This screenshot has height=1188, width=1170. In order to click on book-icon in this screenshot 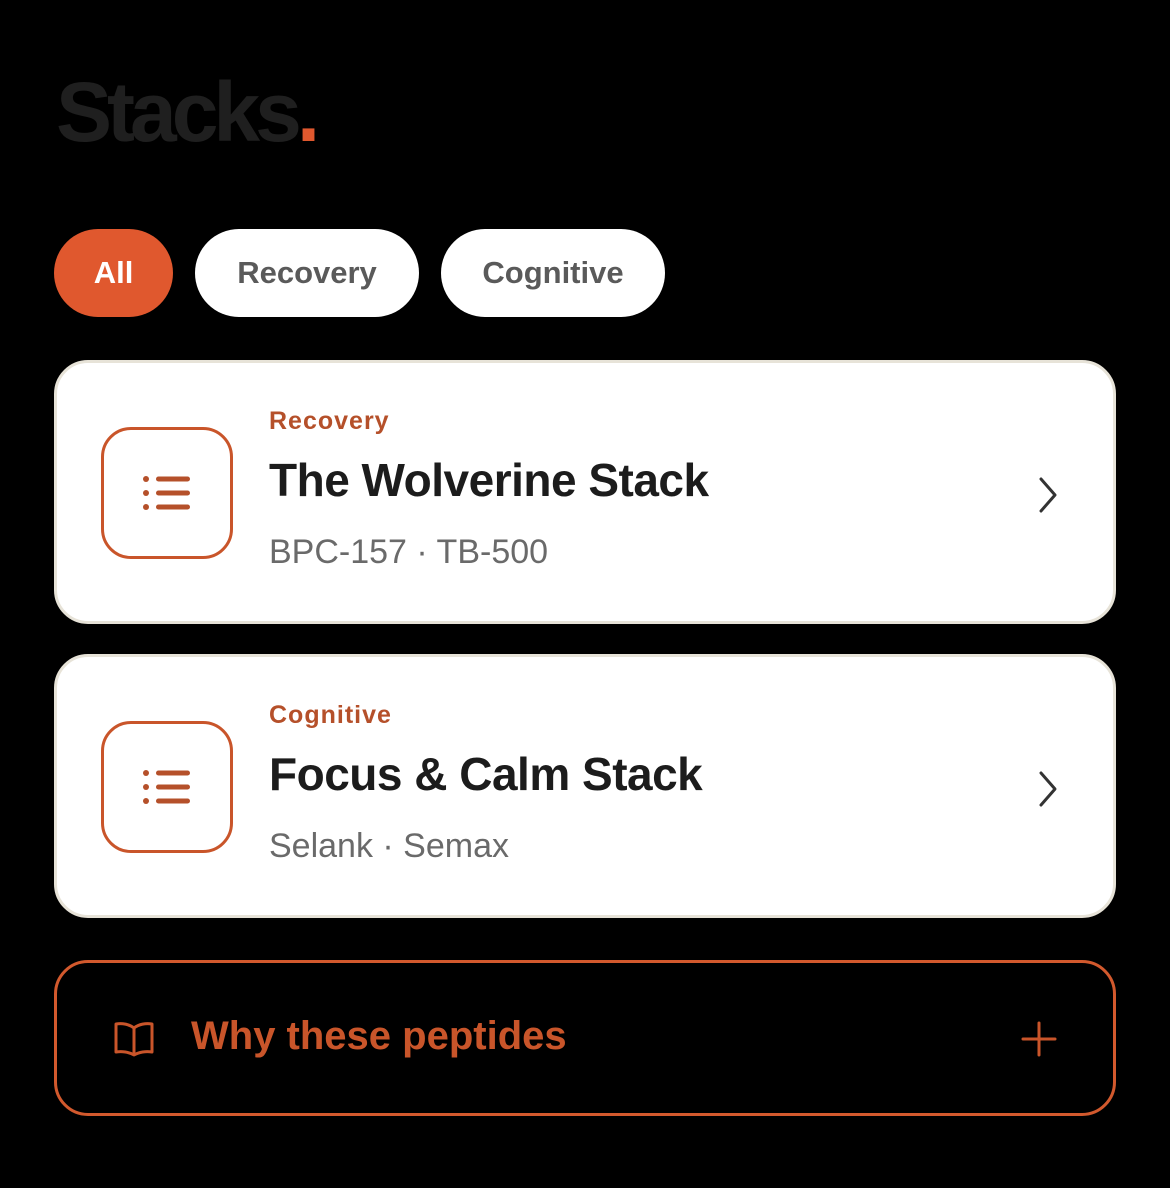, I will do `click(134, 1039)`.